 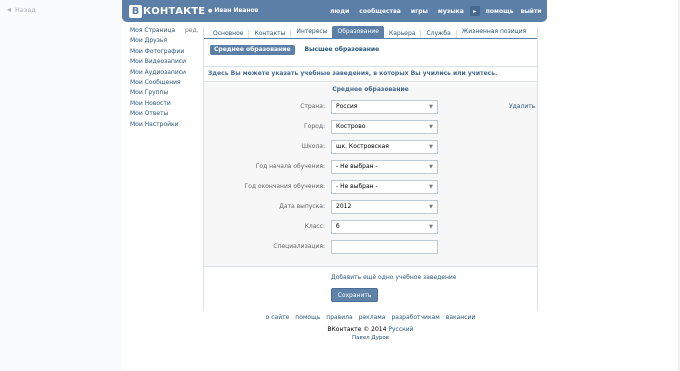 I want to click on nav-communities: сообщества, so click(x=380, y=11).